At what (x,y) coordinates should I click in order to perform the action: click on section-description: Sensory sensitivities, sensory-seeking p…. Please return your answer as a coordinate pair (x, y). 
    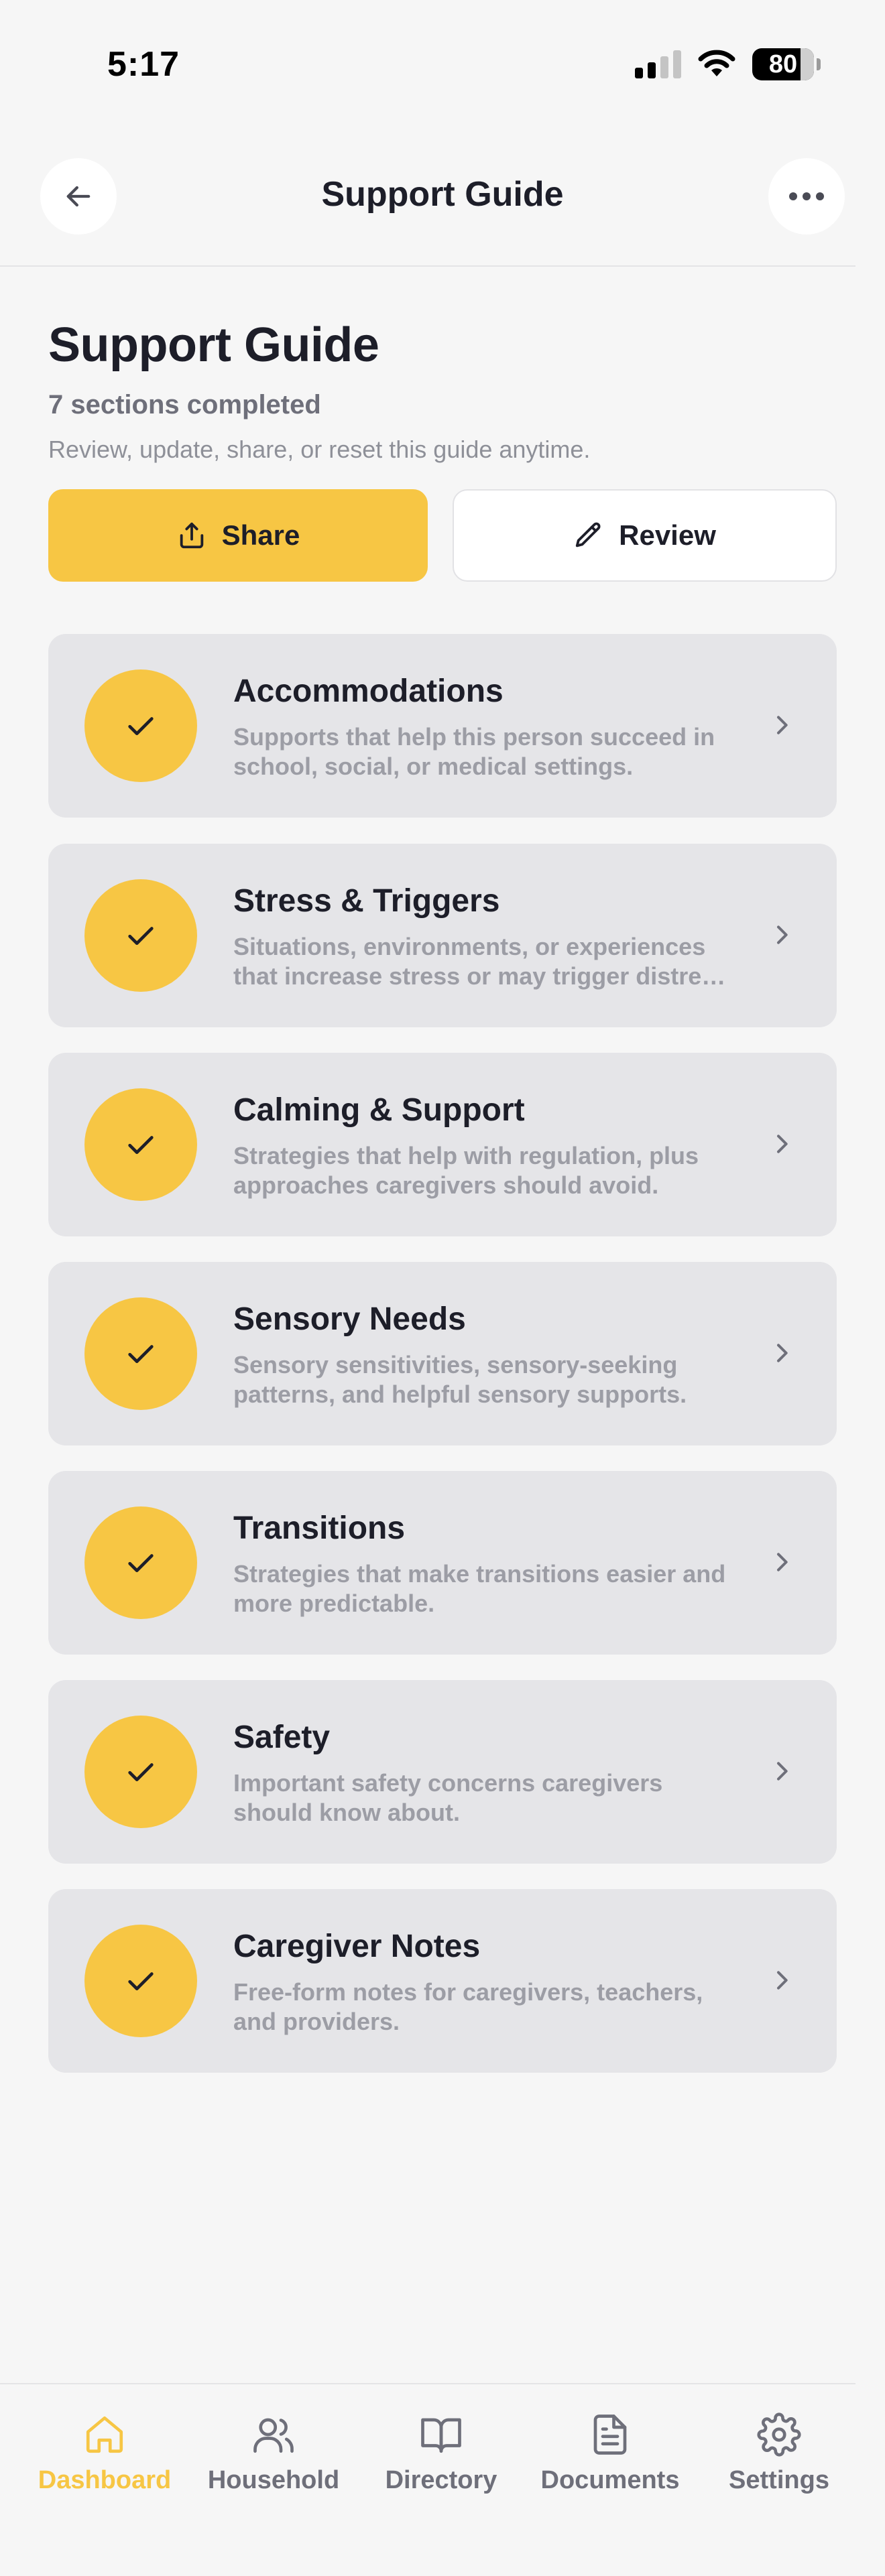
    Looking at the image, I should click on (460, 1379).